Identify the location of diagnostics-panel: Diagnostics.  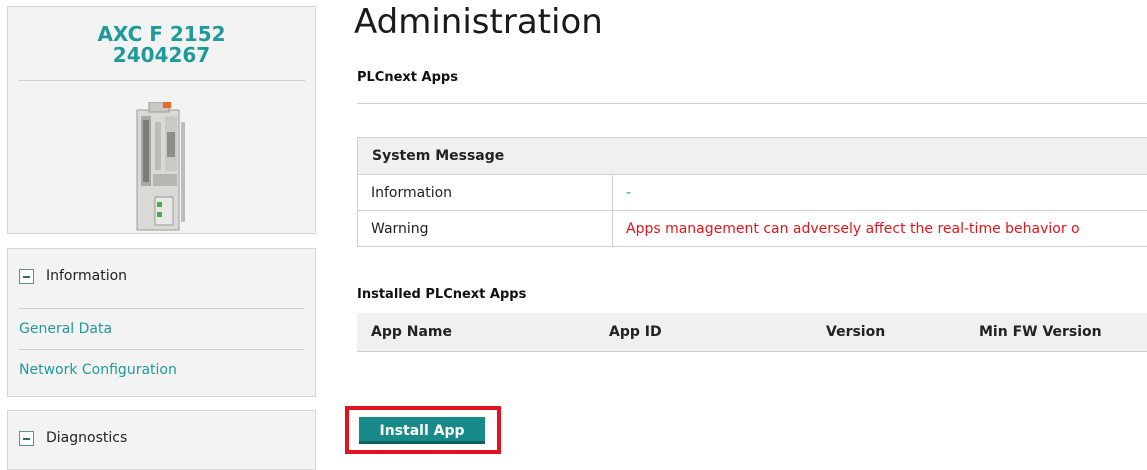
(161, 440).